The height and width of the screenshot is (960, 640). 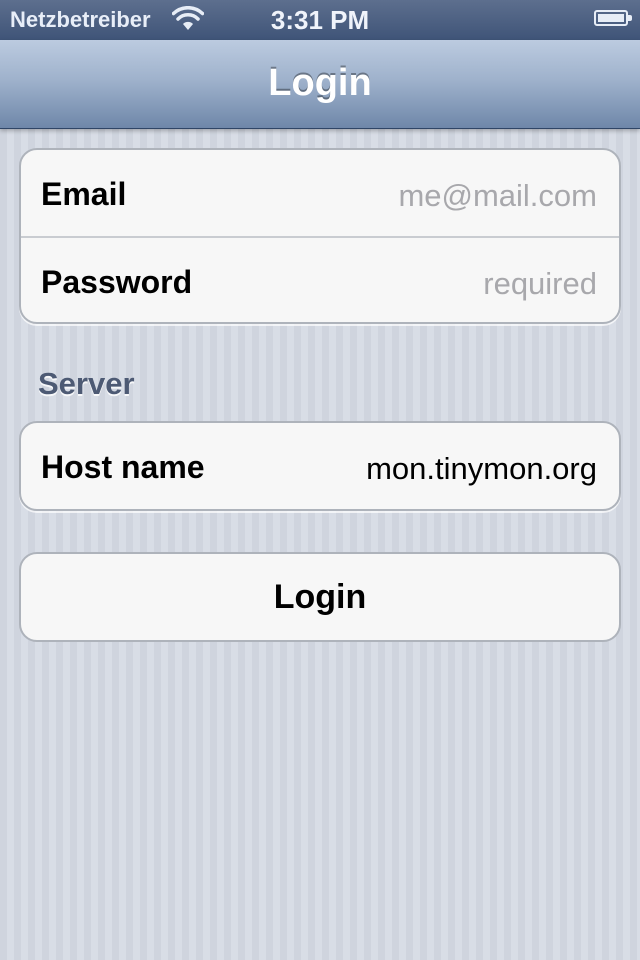 What do you see at coordinates (320, 193) in the screenshot?
I see `email-row: Email me@mail.com` at bounding box center [320, 193].